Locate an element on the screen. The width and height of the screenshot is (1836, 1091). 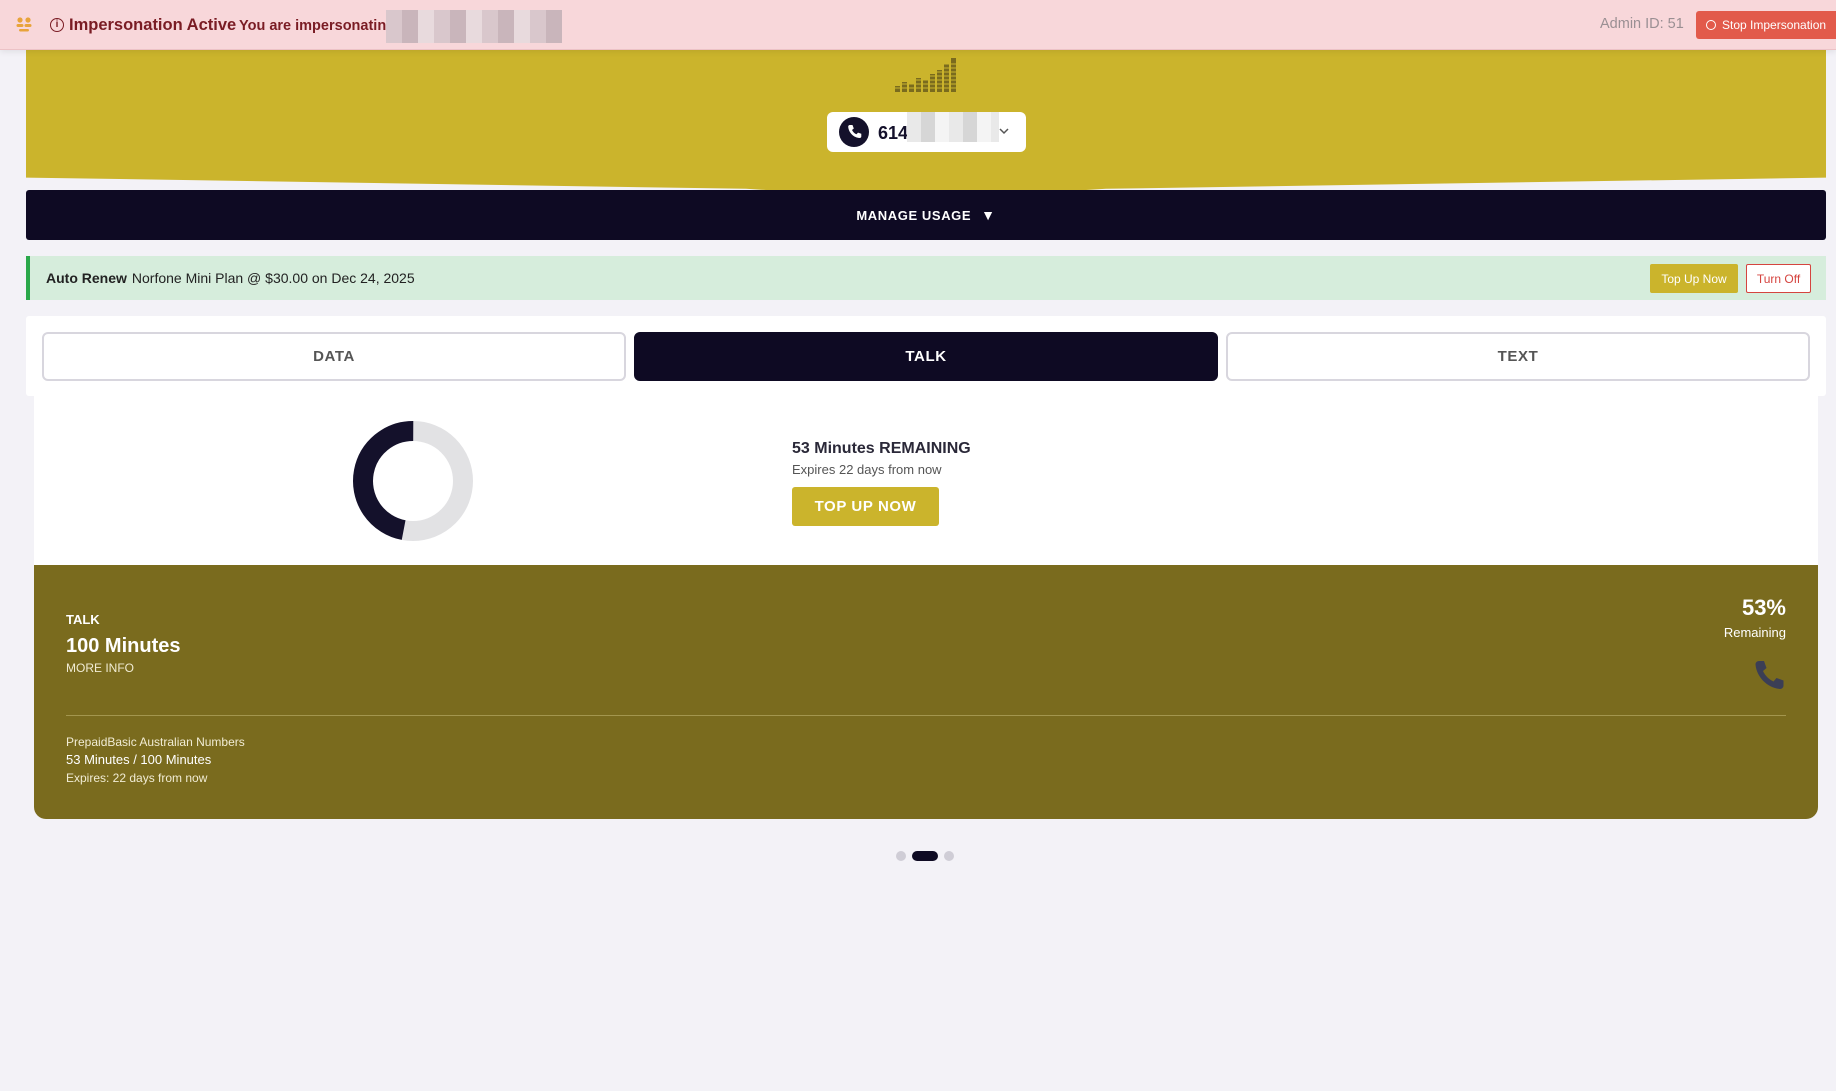
plan-card-label: TALK is located at coordinates (83, 619).